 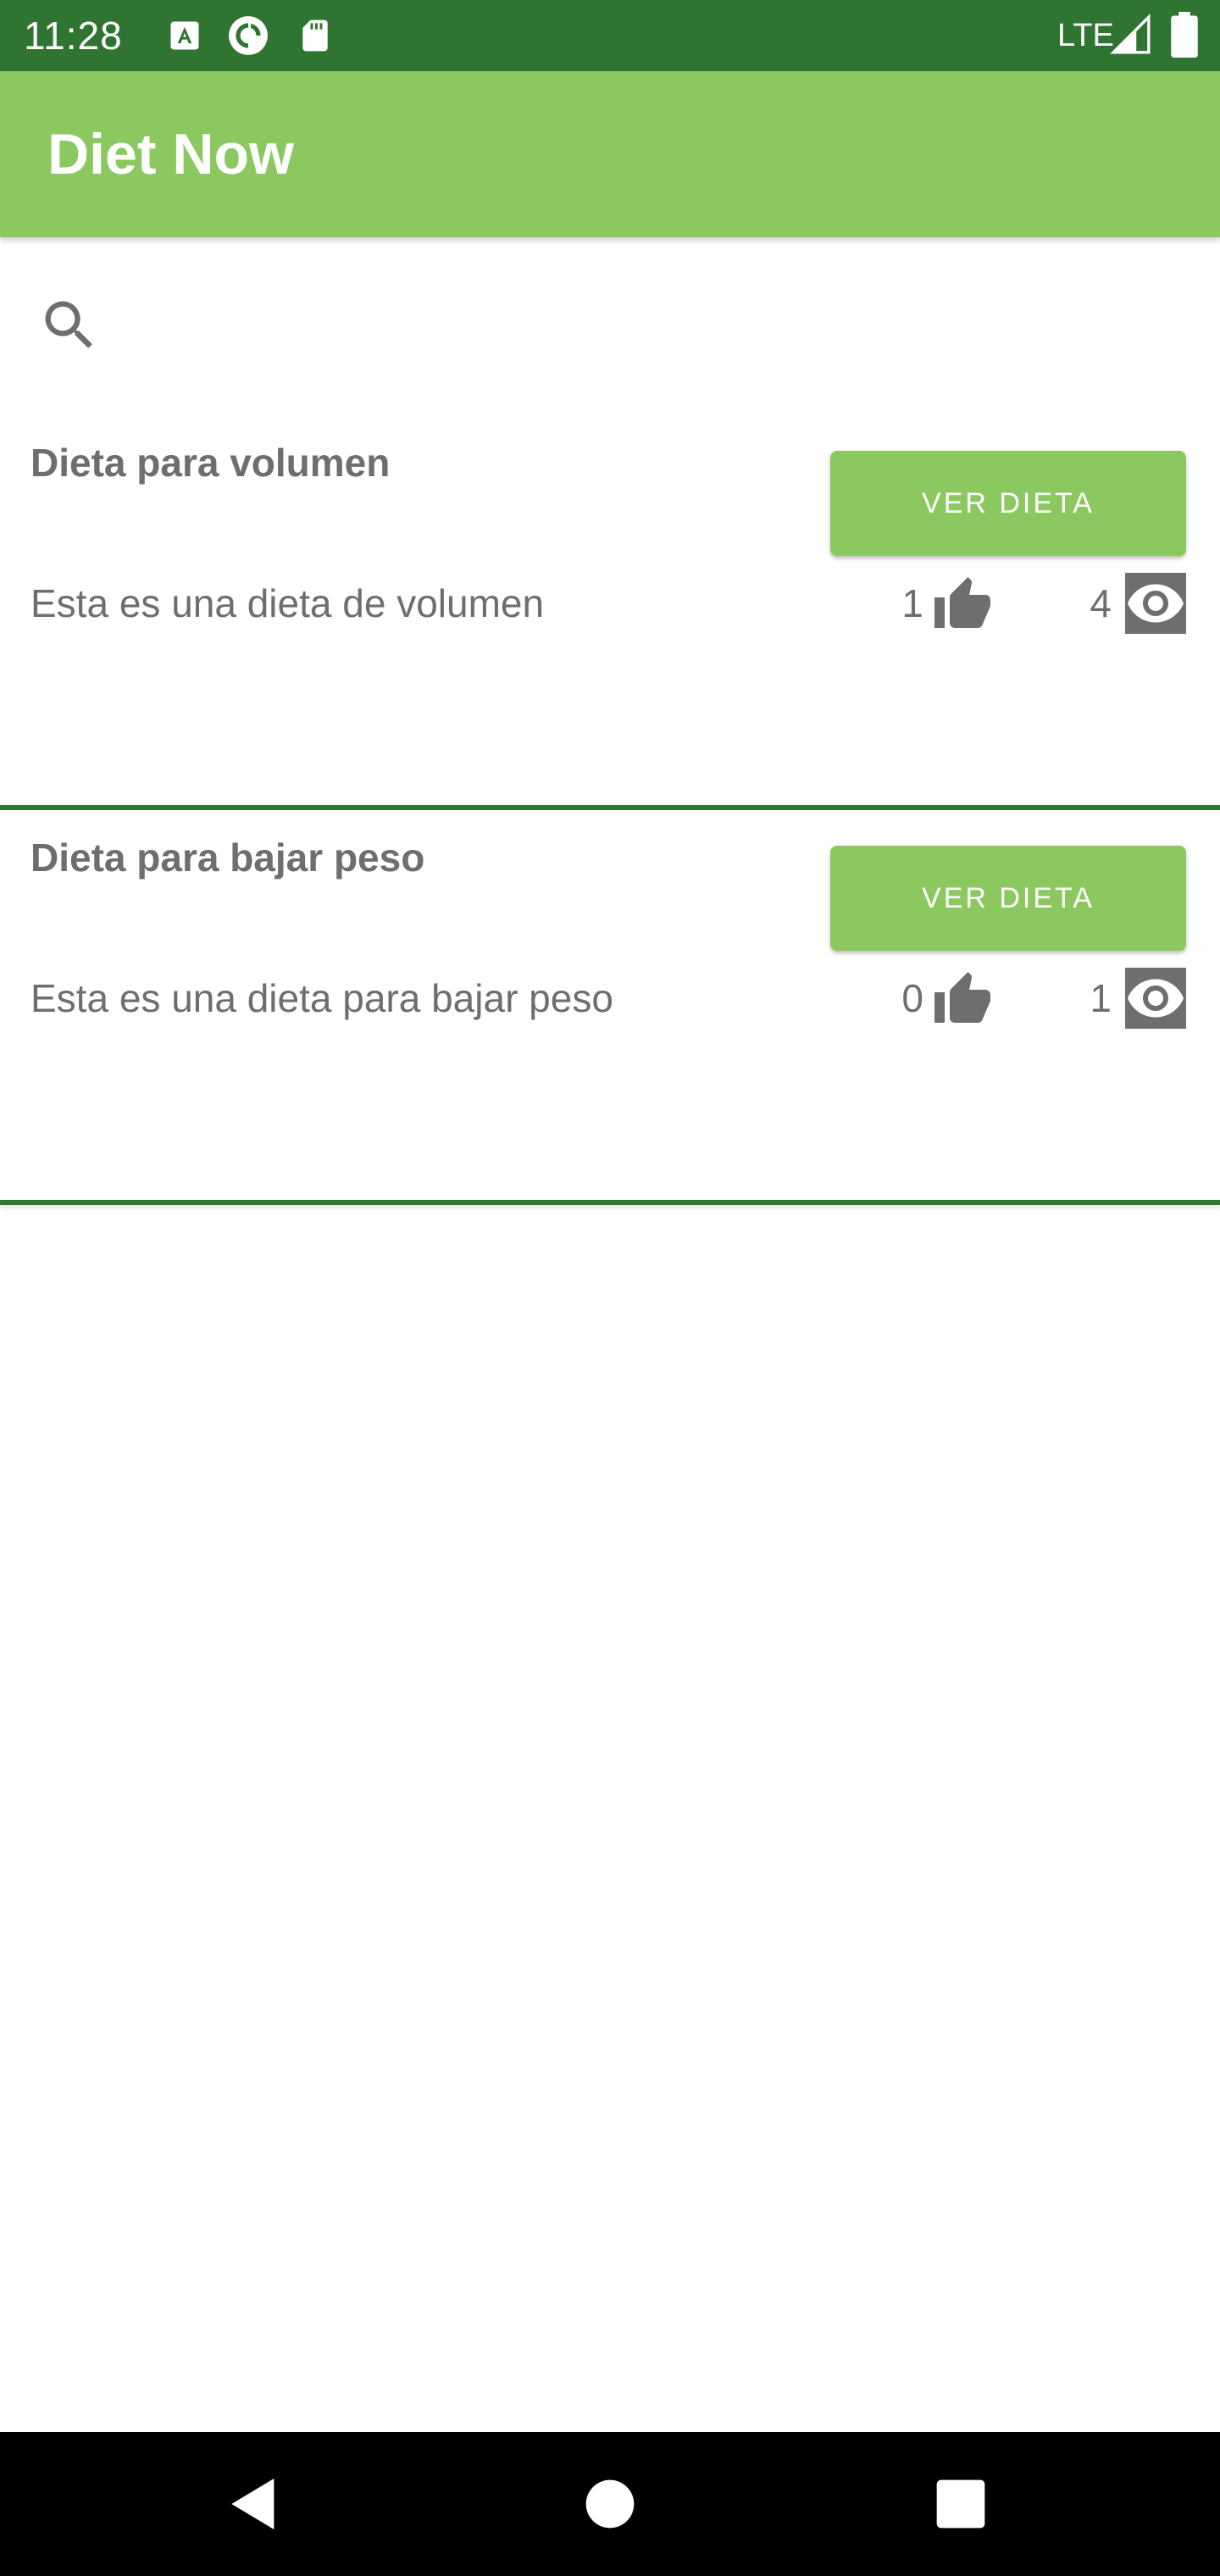 I want to click on diet-title: Dieta para volumen, so click(x=210, y=463).